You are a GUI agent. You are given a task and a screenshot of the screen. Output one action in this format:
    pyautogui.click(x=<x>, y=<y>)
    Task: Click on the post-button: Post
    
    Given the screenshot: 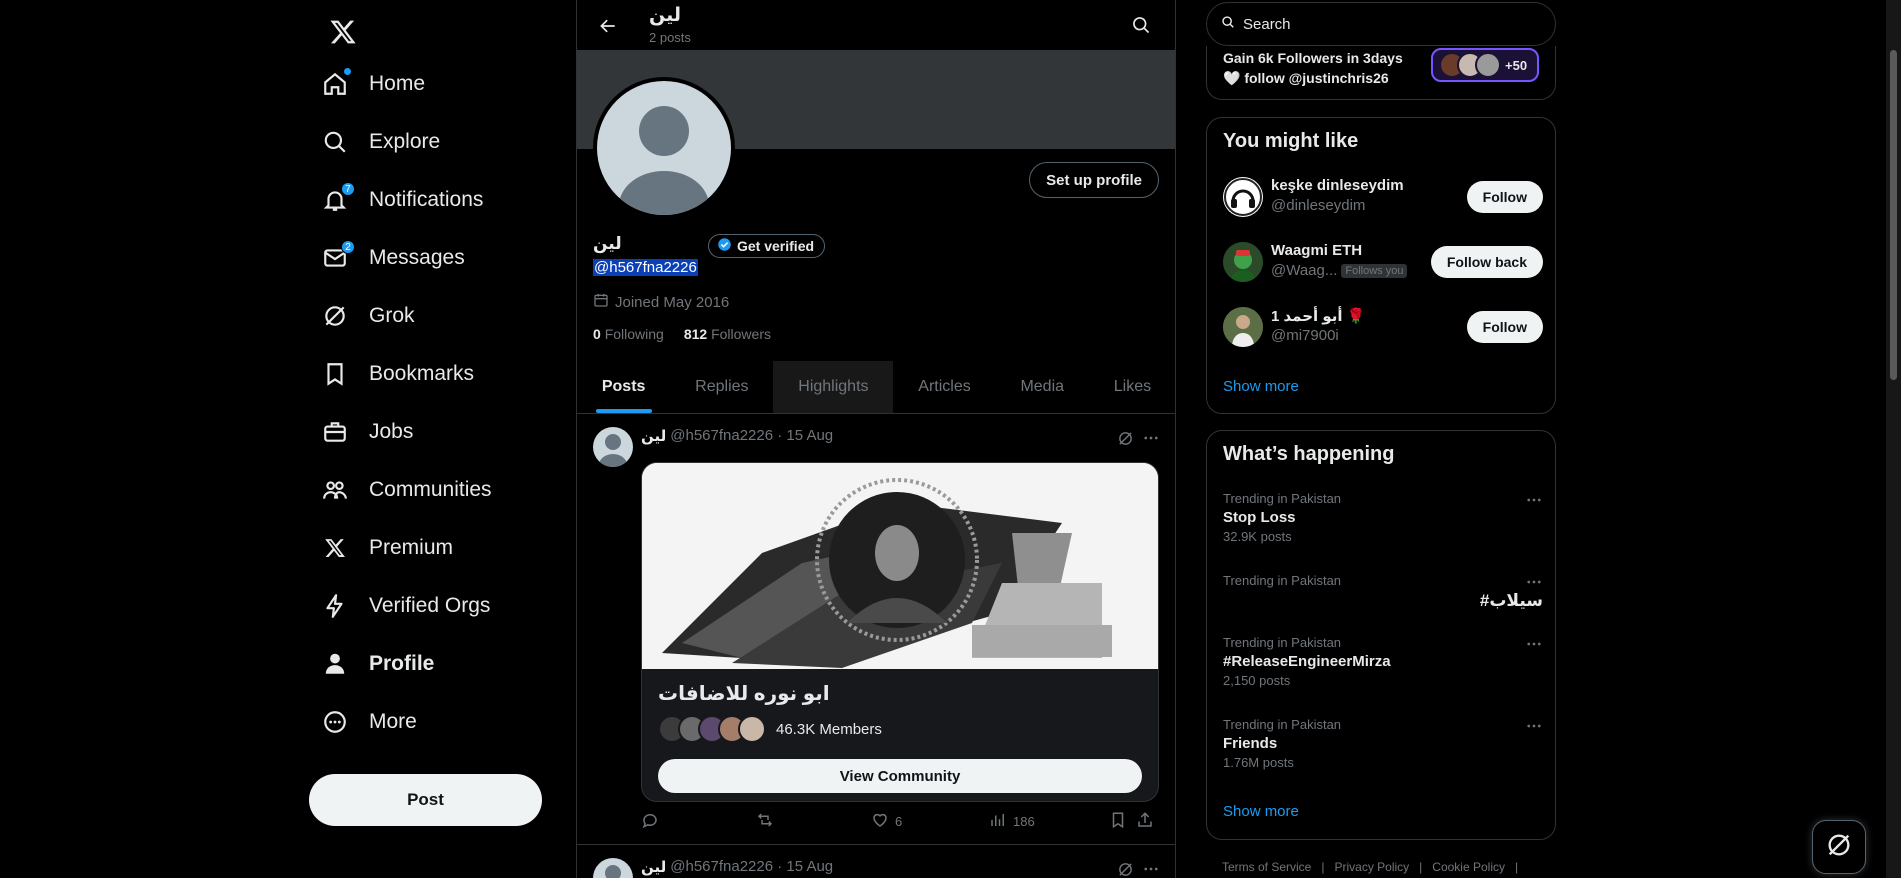 What is the action you would take?
    pyautogui.click(x=425, y=800)
    